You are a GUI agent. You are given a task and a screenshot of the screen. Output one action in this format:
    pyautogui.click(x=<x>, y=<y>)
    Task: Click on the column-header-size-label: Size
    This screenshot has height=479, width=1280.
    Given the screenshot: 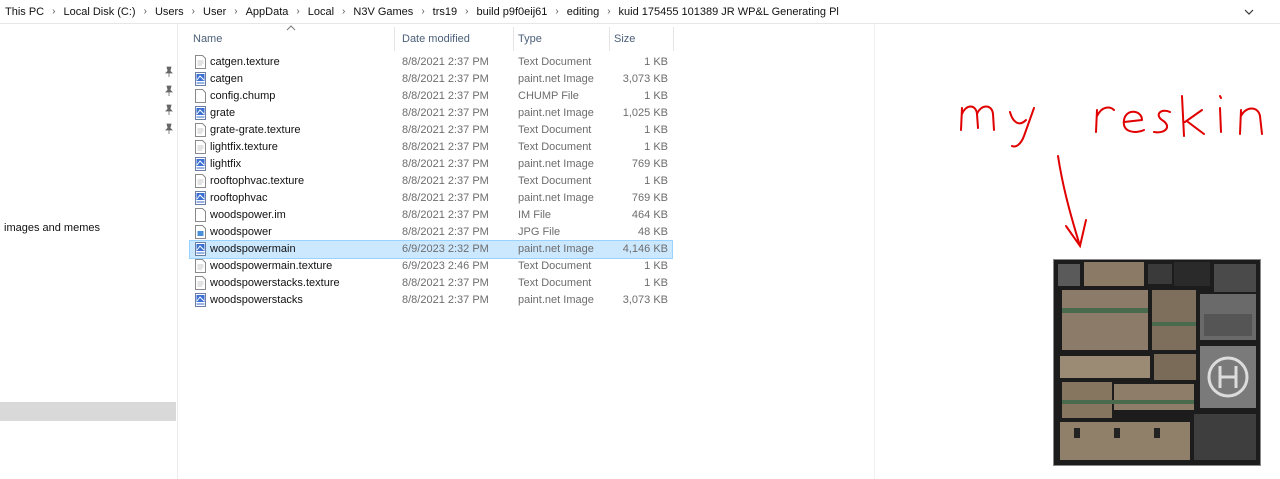 What is the action you would take?
    pyautogui.click(x=625, y=39)
    